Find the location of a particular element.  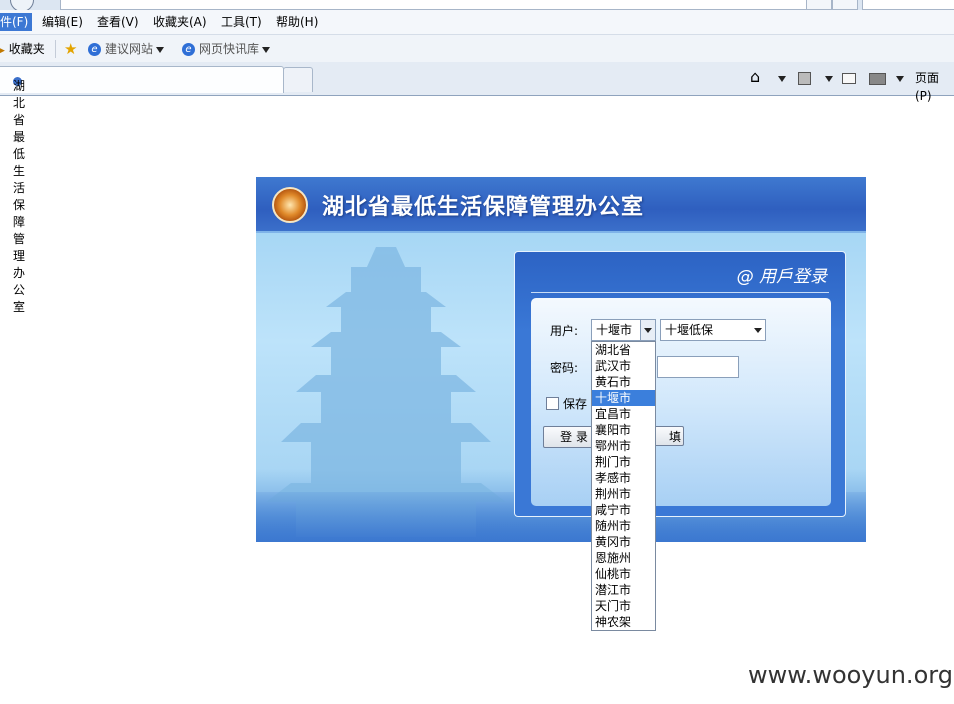

menu-bar: 件(F) 编辑(E) 查看(V) 收藏夹(A) 工具(T) 帮助(H) is located at coordinates (477, 22).